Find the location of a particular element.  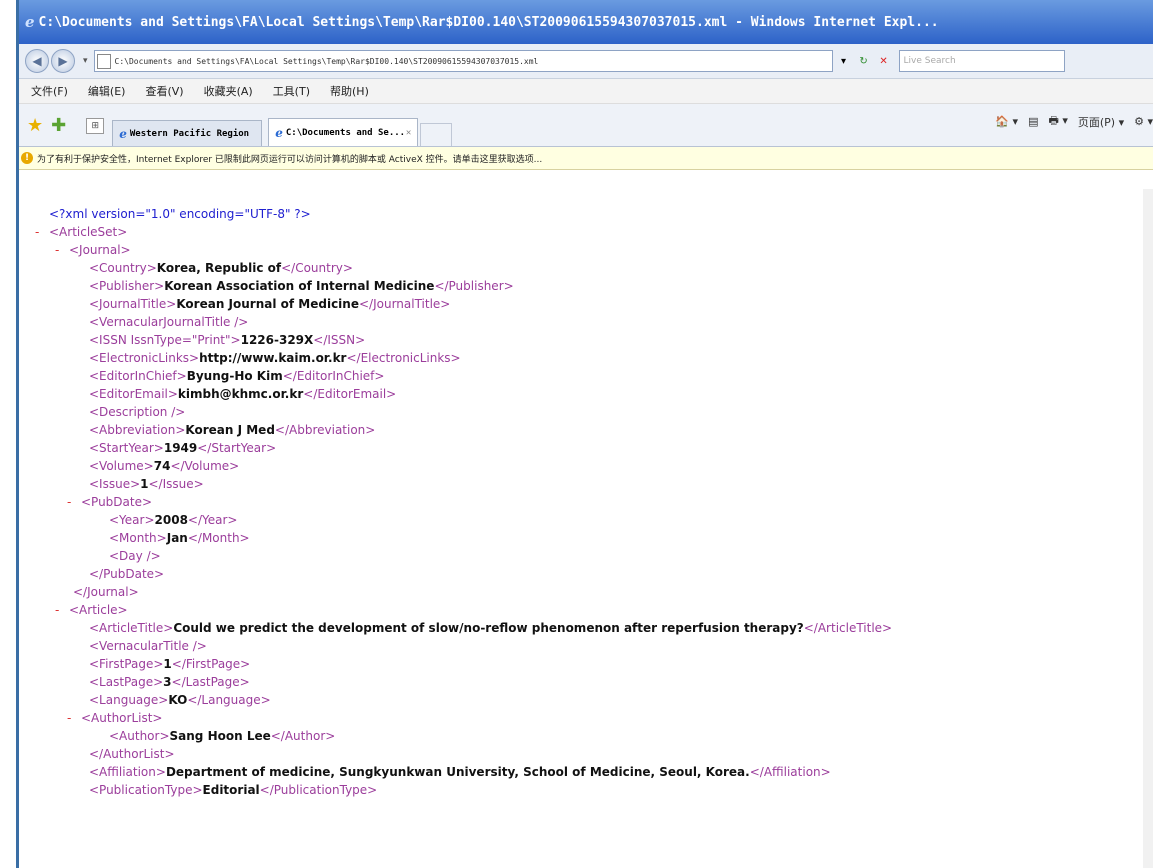

favorites-star-icon: ★ is located at coordinates (35, 125).